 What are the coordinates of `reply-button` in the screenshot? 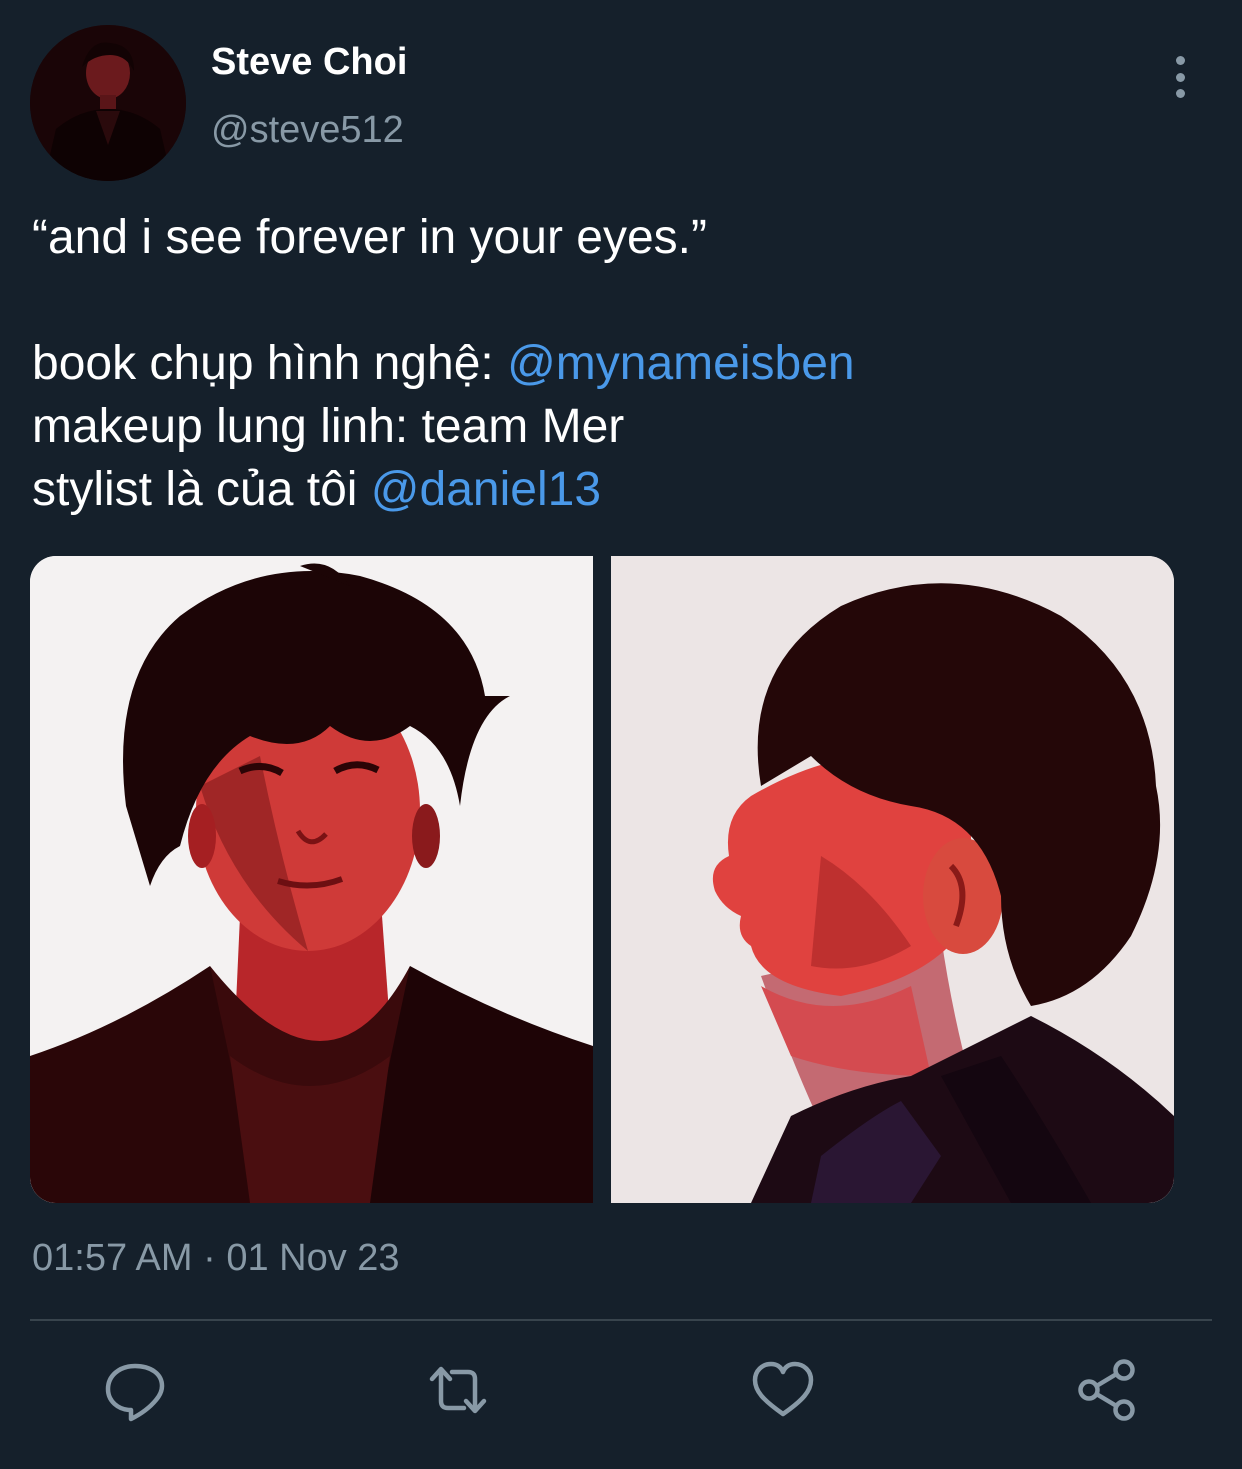 It's located at (135, 1390).